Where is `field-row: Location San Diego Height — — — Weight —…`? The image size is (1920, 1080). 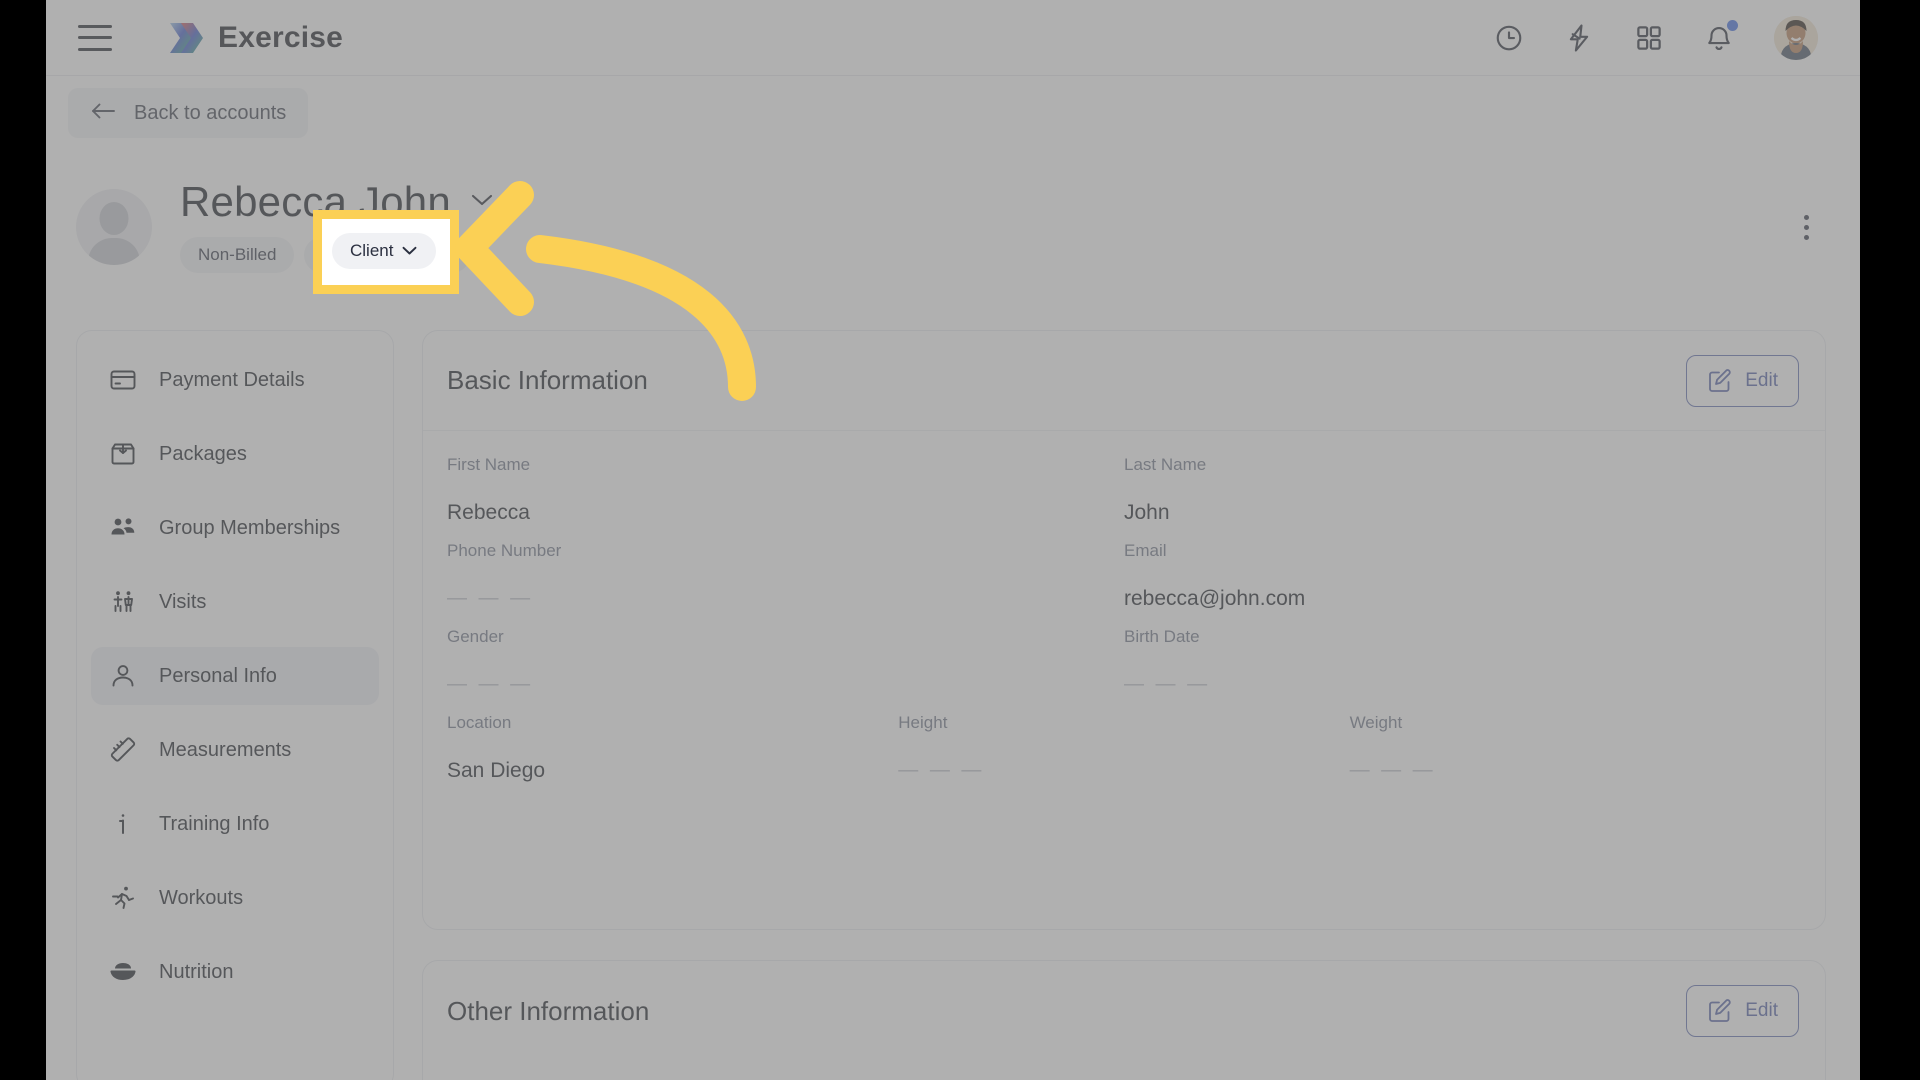
field-row: Location San Diego Height — — — Weight —… is located at coordinates (1124, 749).